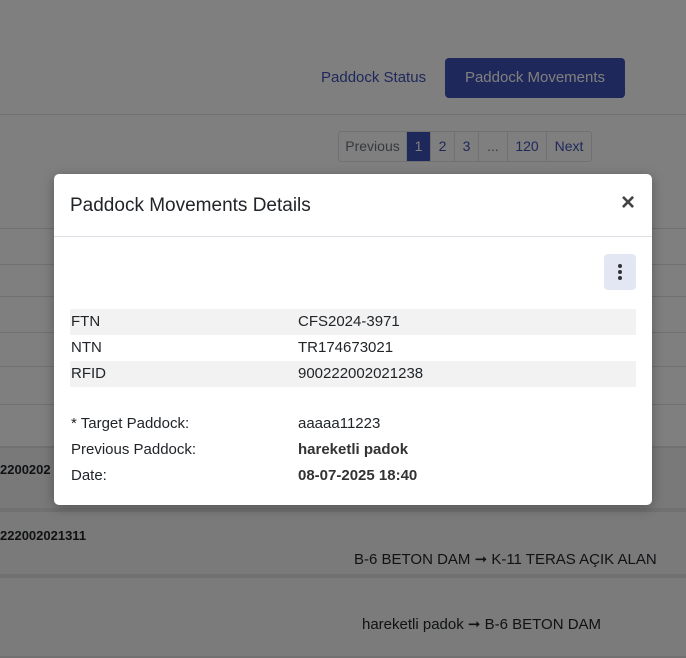 The width and height of the screenshot is (686, 658). I want to click on detail-row-target-paddock: * Target Paddock: aaaaa11223, so click(353, 424).